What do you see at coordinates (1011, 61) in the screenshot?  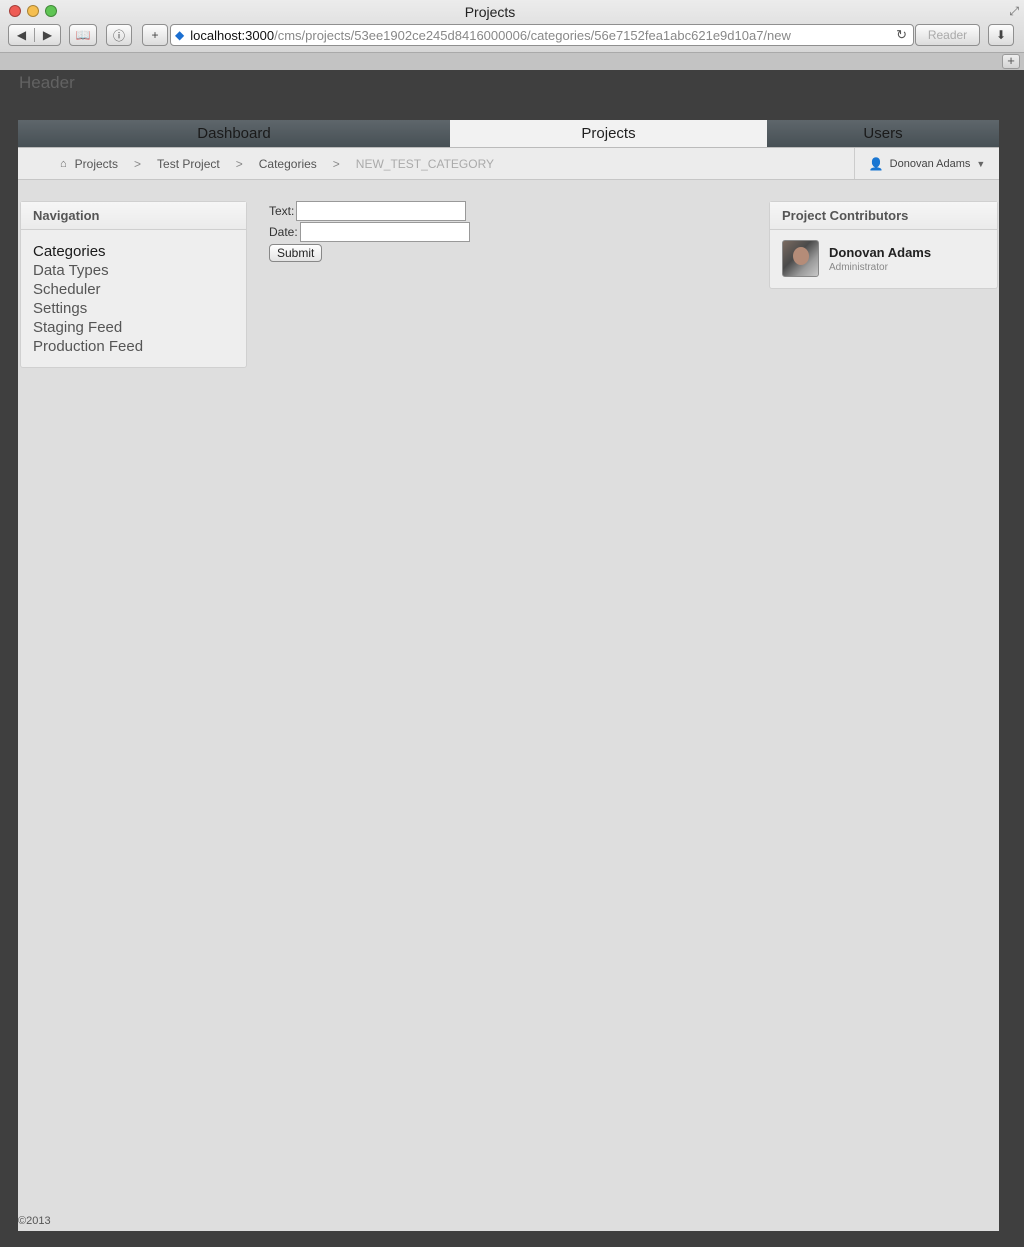 I see `new-tab-button: +` at bounding box center [1011, 61].